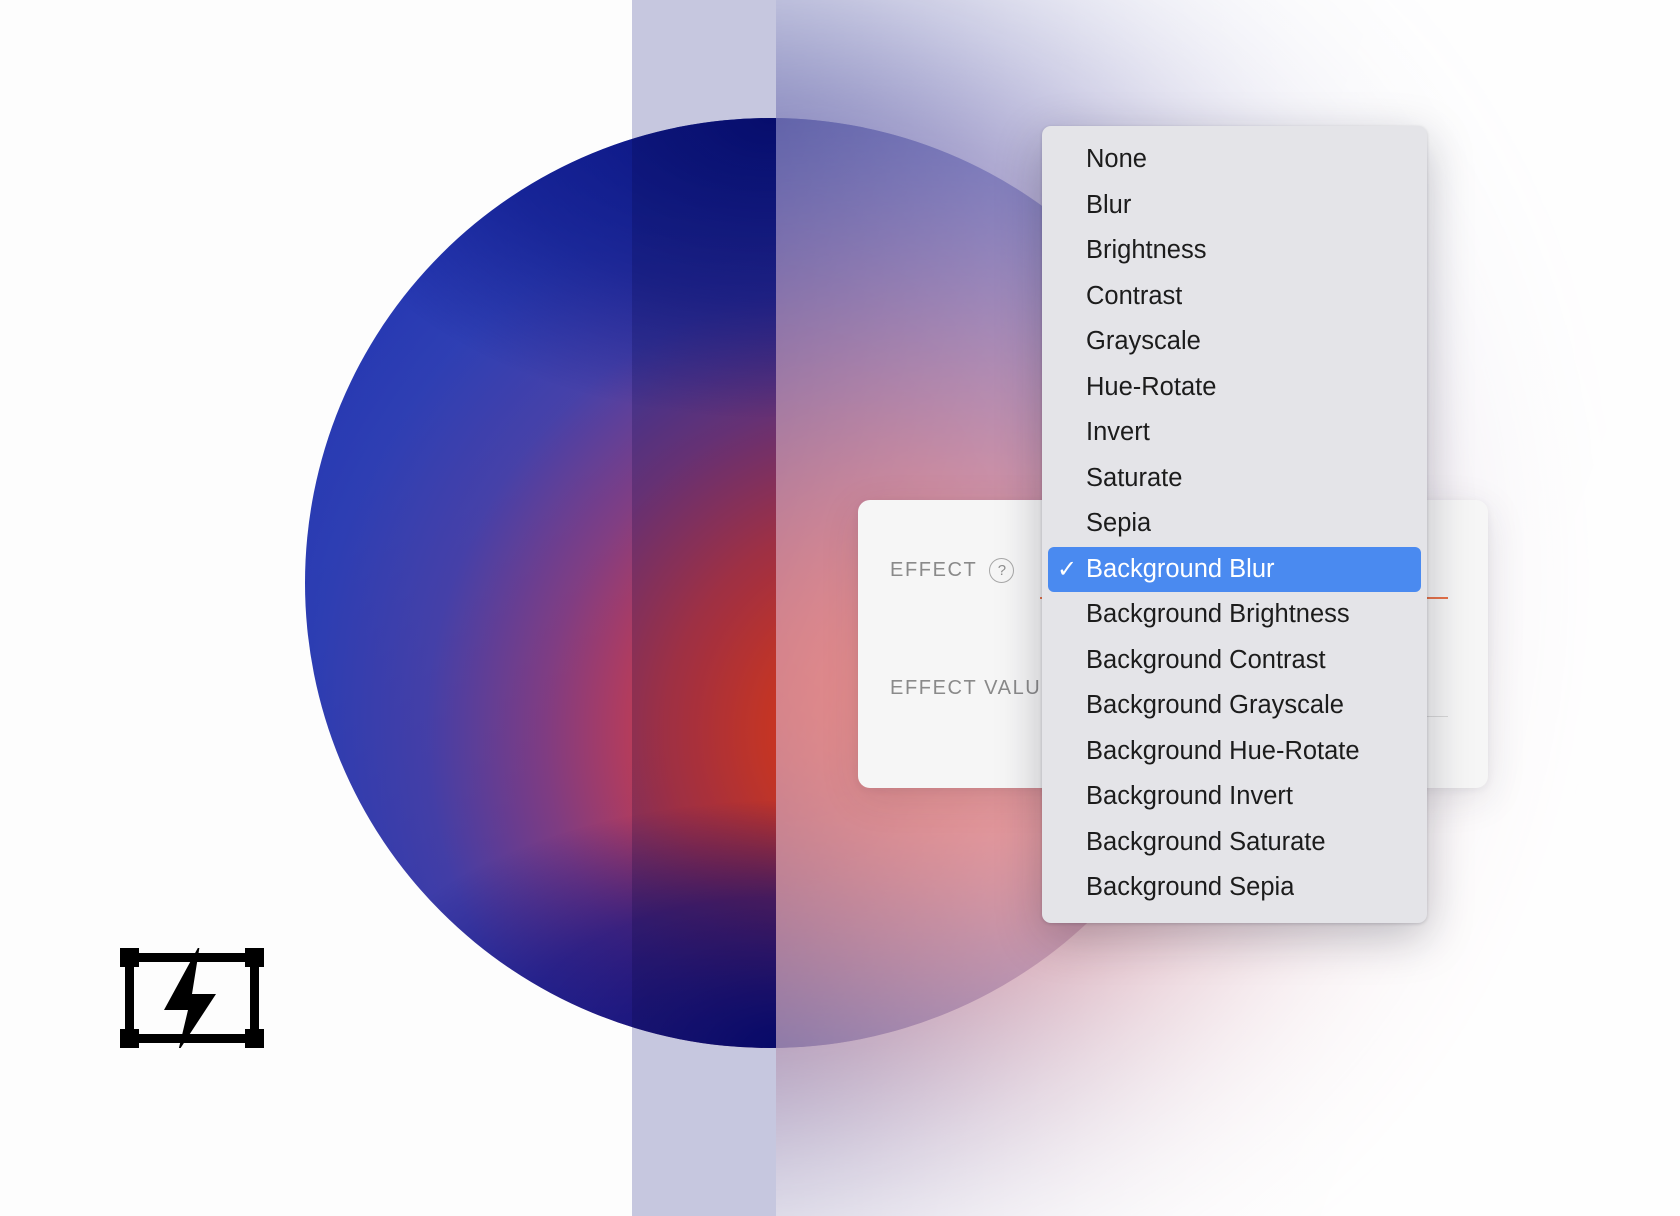  I want to click on comparison-strip, so click(704, 608).